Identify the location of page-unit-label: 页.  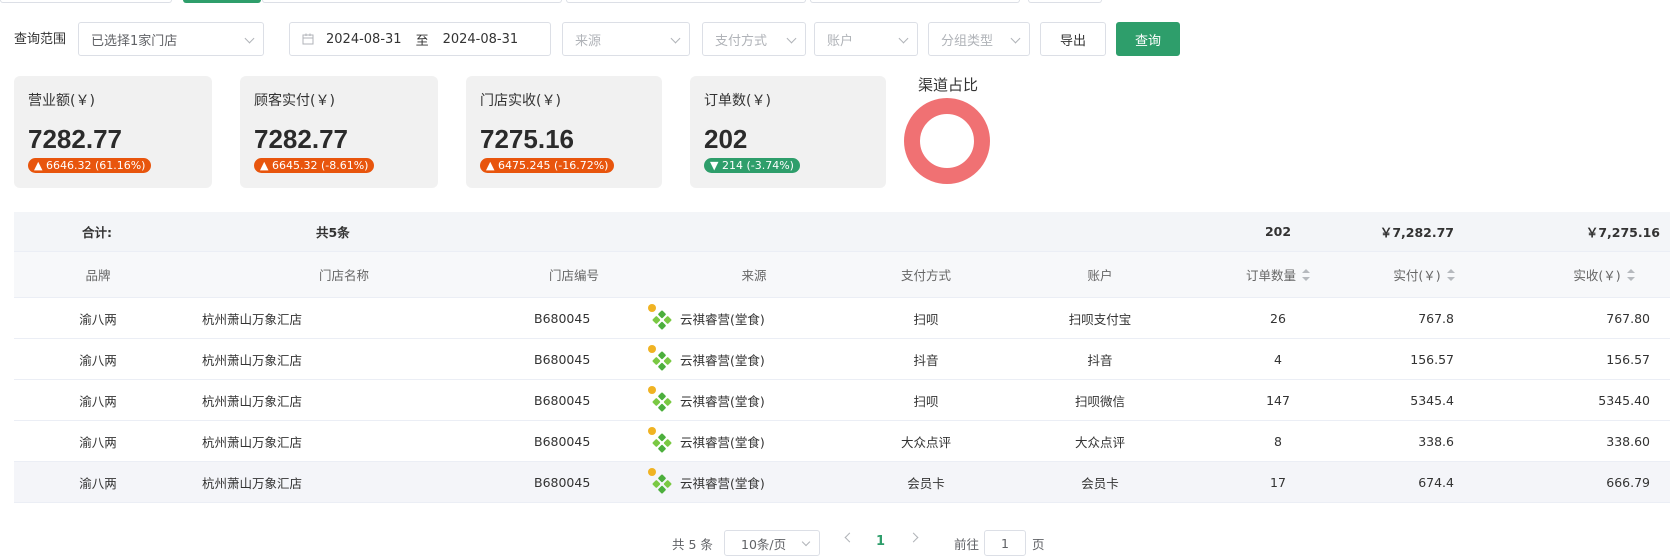
(1038, 544).